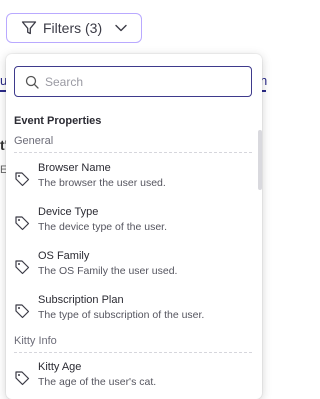  What do you see at coordinates (60, 367) in the screenshot?
I see `property-name: Kitty Age` at bounding box center [60, 367].